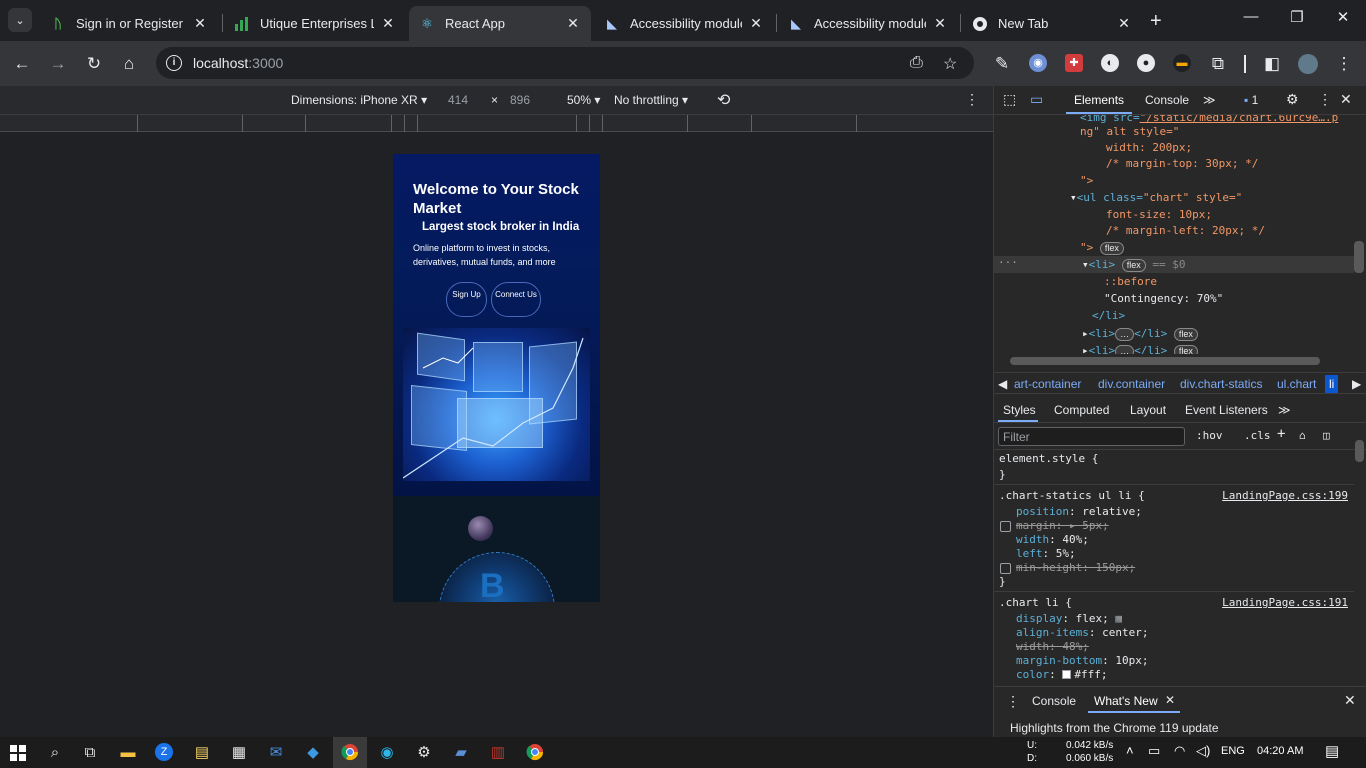 Image resolution: width=1366 pixels, height=768 pixels. What do you see at coordinates (1148, 410) in the screenshot?
I see `subtab-layout: Layout` at bounding box center [1148, 410].